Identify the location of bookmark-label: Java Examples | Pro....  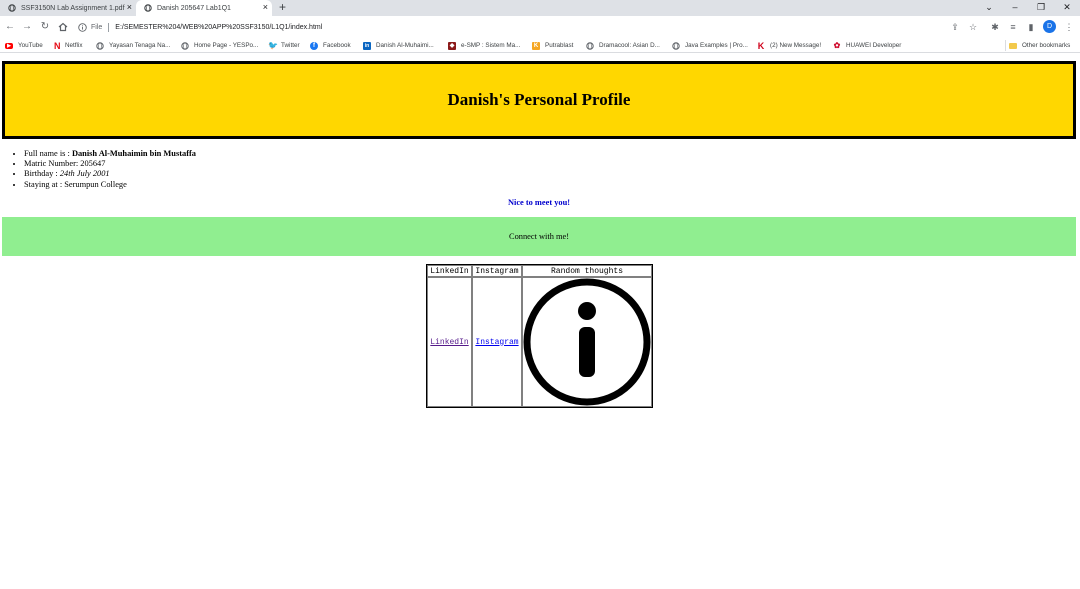
(716, 45).